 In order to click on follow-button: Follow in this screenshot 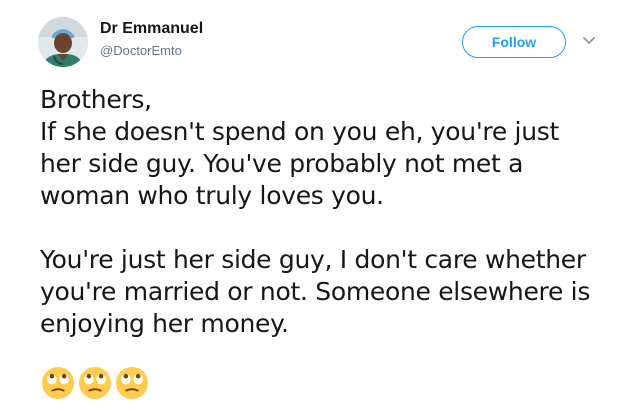, I will do `click(514, 42)`.